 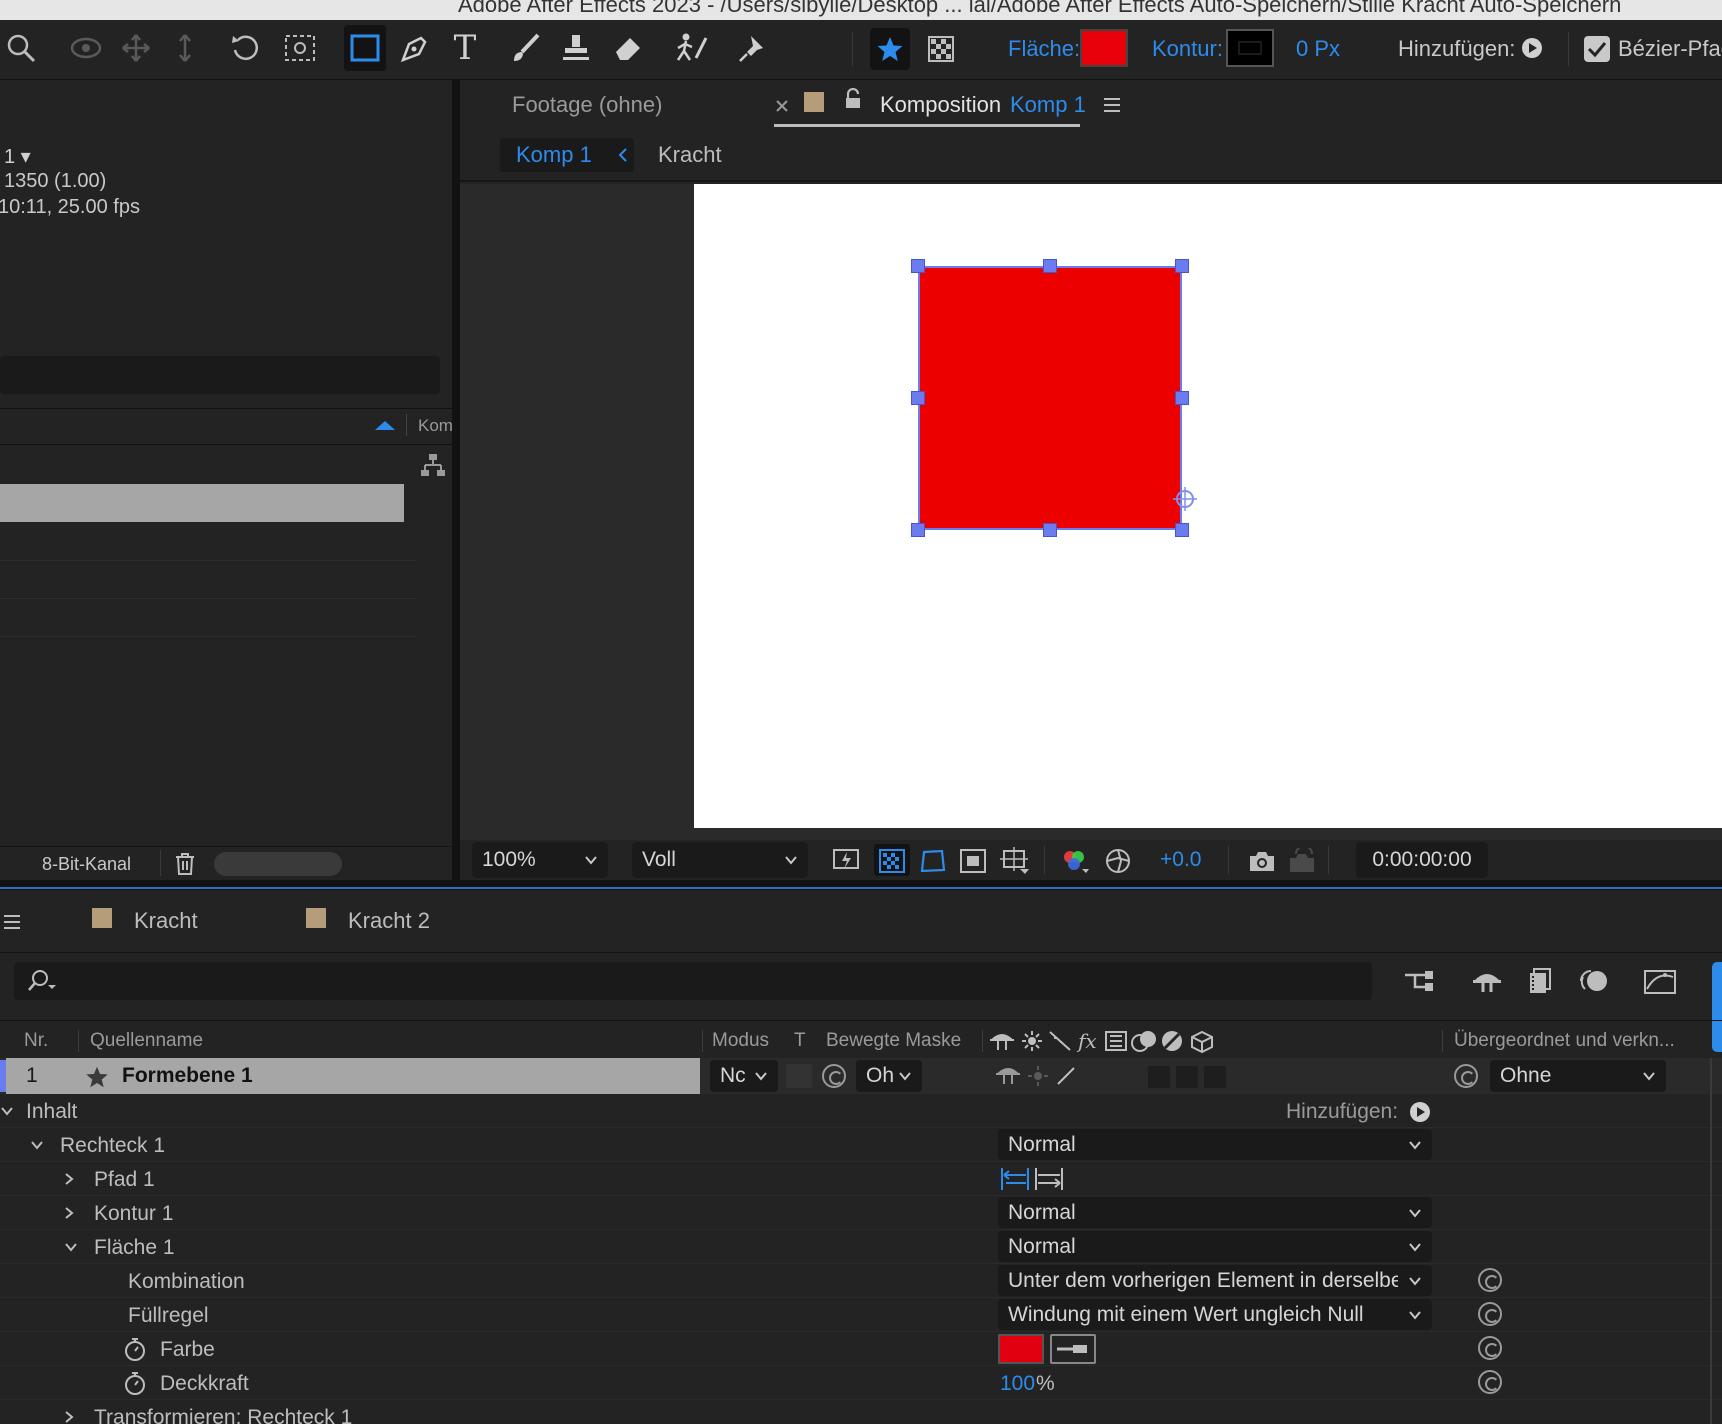 I want to click on bezier-checkbox, so click(x=1597, y=49).